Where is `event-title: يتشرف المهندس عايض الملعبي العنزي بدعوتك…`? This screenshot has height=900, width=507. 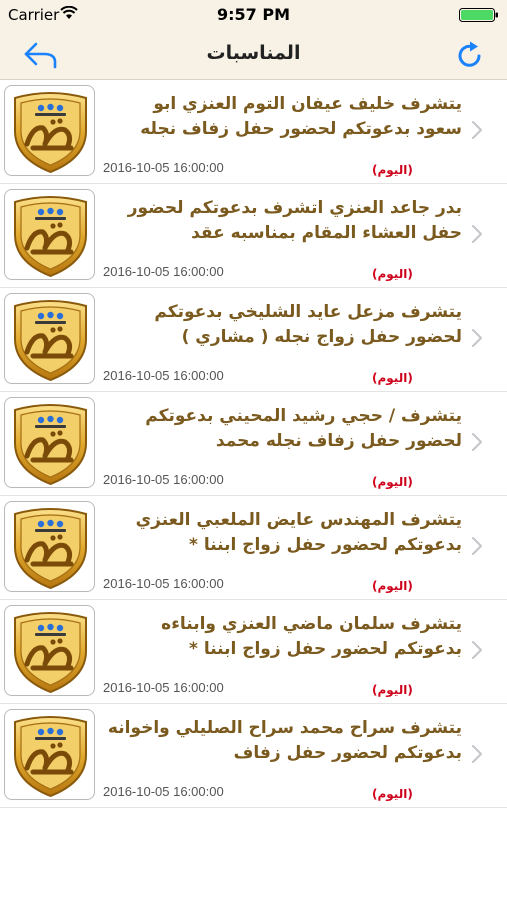
event-title: يتشرف المهندس عايض الملعبي العنزي بدعوتك… is located at coordinates (298, 532).